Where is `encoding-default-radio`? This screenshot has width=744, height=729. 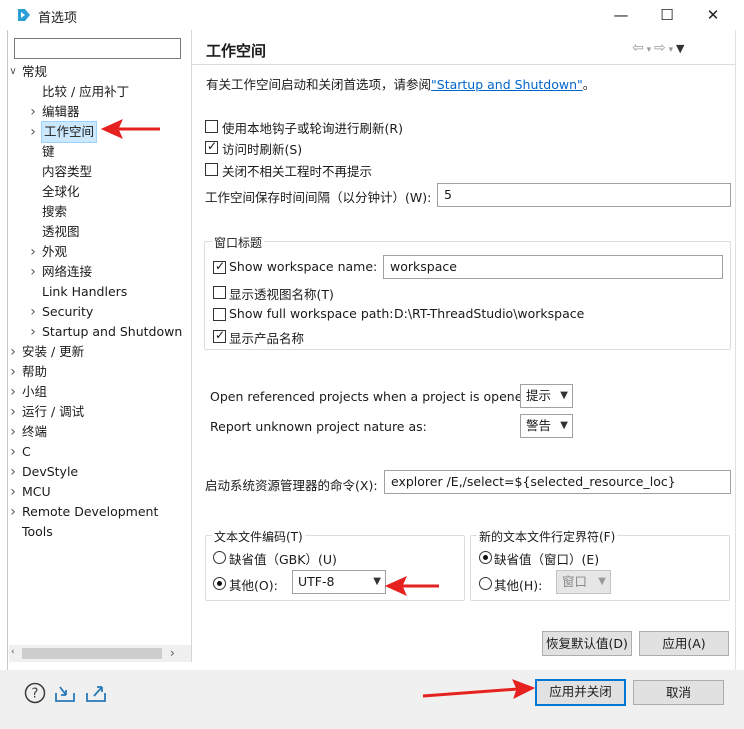
encoding-default-radio is located at coordinates (219, 557).